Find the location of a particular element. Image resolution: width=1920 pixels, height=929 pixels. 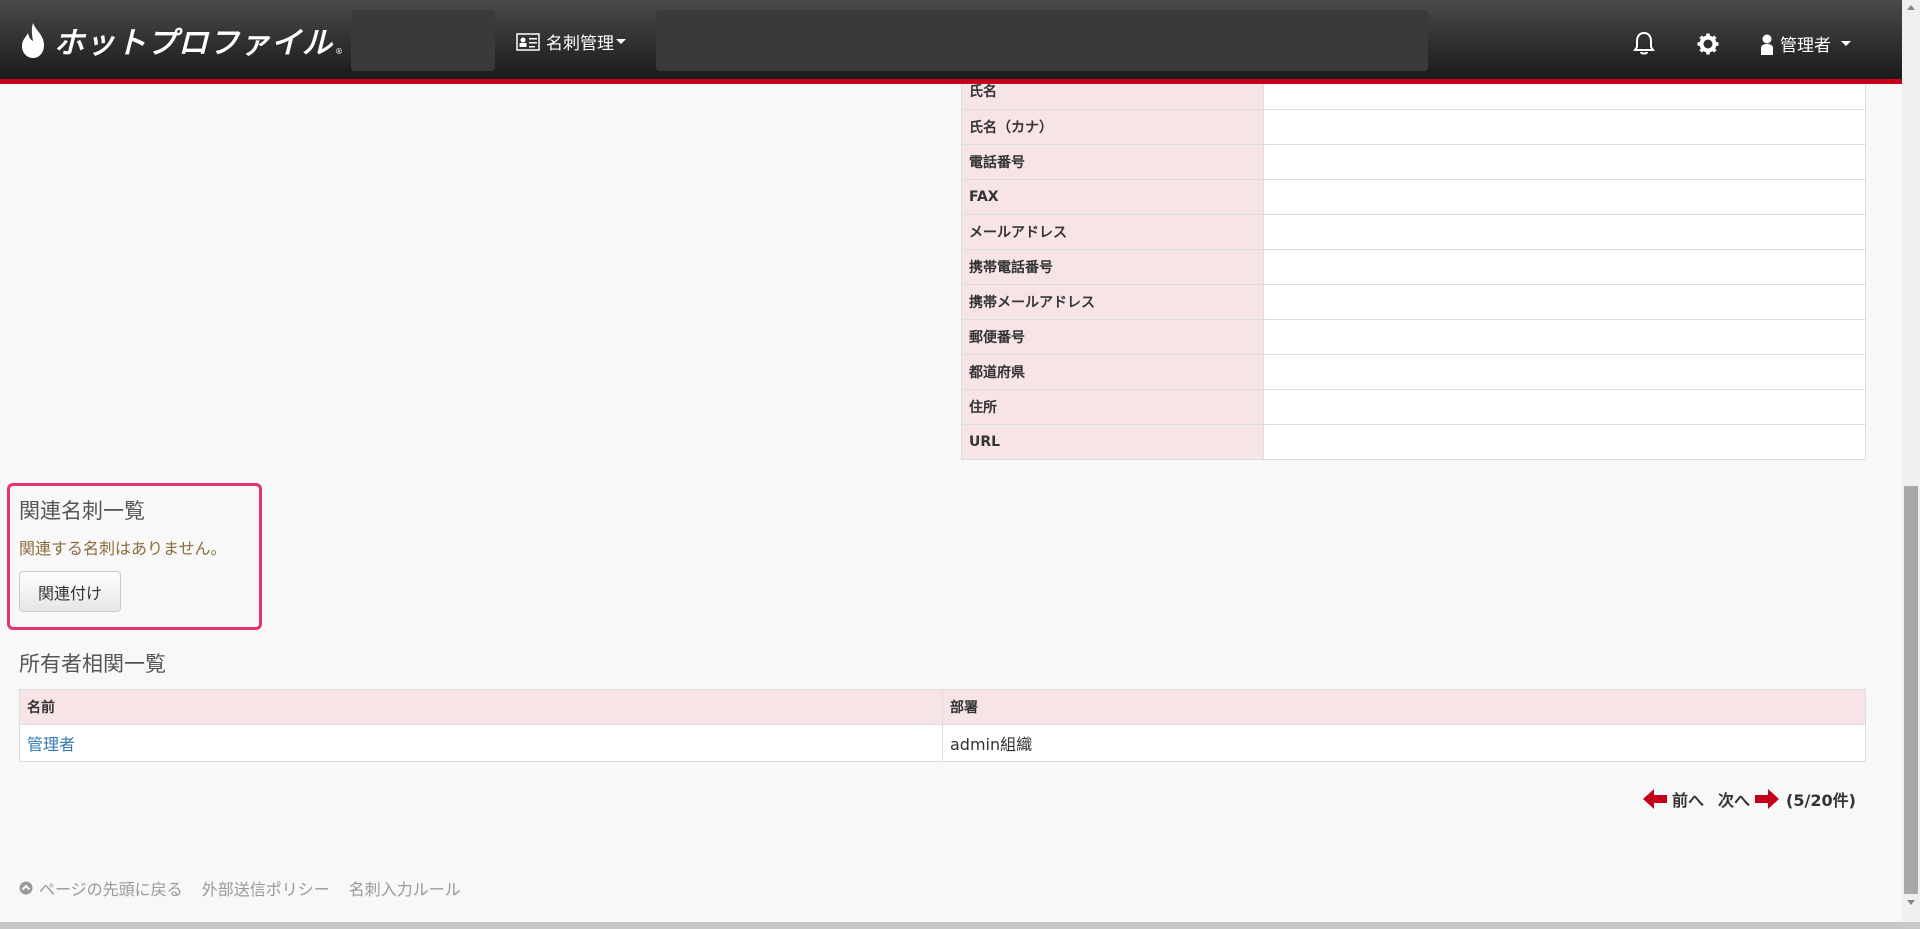

window-bottom-edge is located at coordinates (960, 925).